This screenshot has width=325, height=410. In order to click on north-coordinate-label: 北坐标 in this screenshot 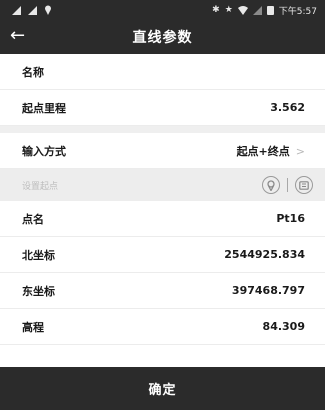, I will do `click(38, 255)`.